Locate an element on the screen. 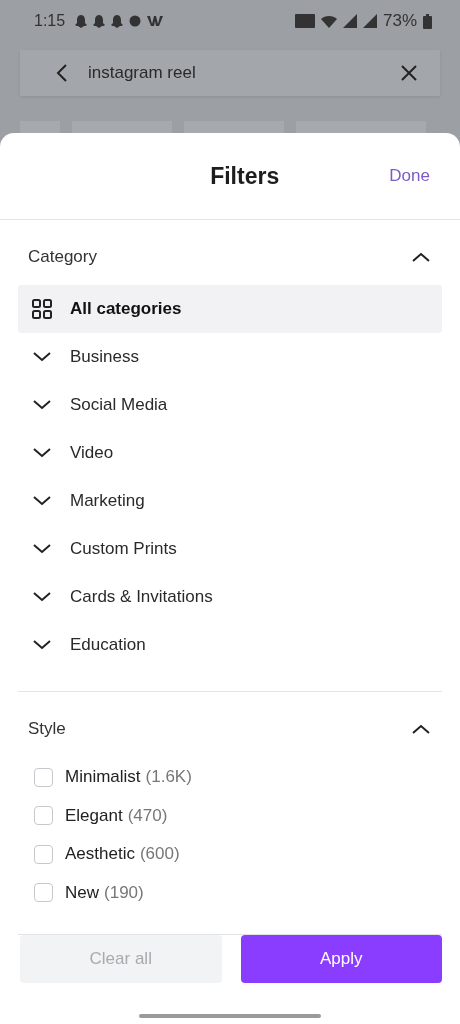  section-header: Category is located at coordinates (230, 257).